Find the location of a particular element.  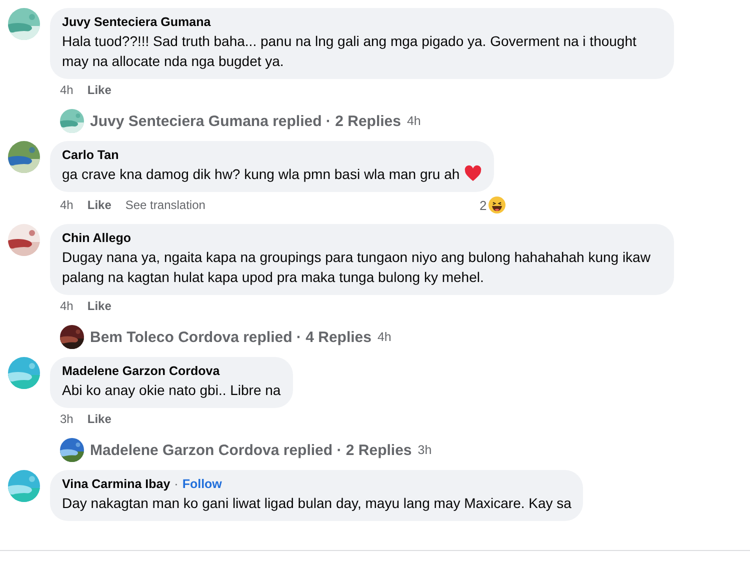

comment-text: Abi ko anay okie nato gbi.. Libre na is located at coordinates (171, 390).